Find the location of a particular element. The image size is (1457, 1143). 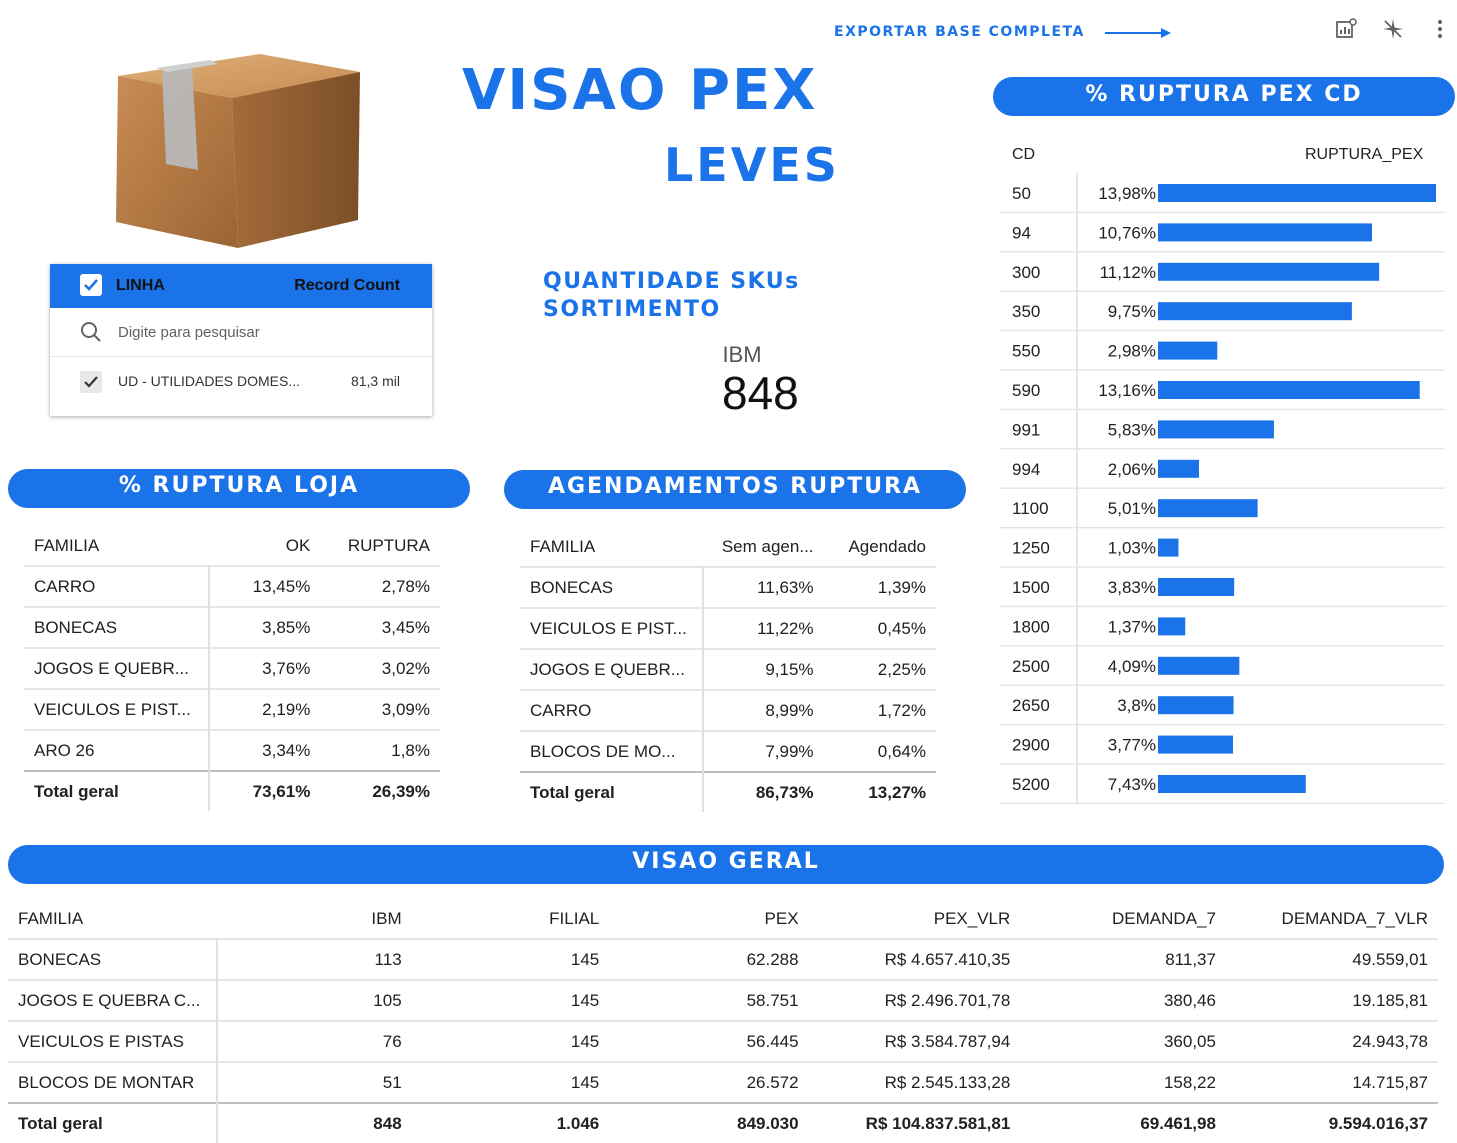

filter-search-row: Digite para pesquisar is located at coordinates (241, 332).